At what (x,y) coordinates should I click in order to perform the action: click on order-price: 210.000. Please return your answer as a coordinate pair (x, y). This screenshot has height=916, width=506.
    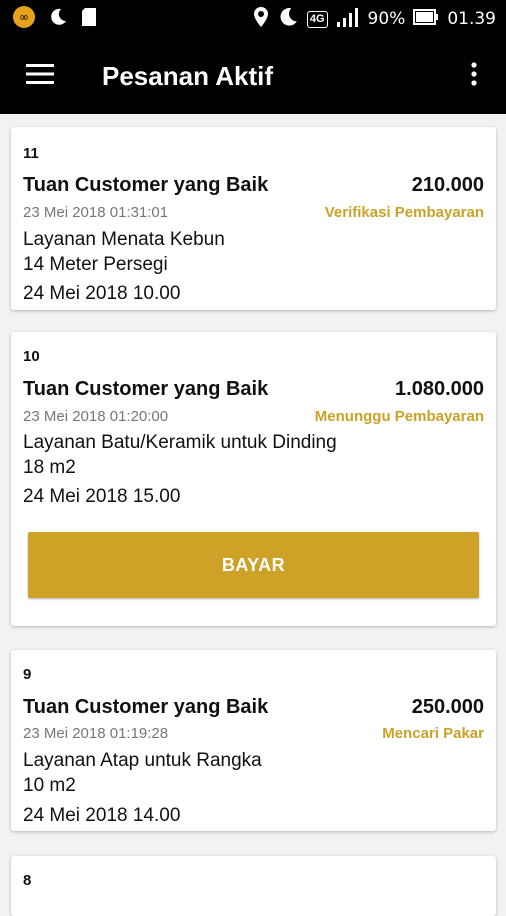
    Looking at the image, I should click on (447, 185).